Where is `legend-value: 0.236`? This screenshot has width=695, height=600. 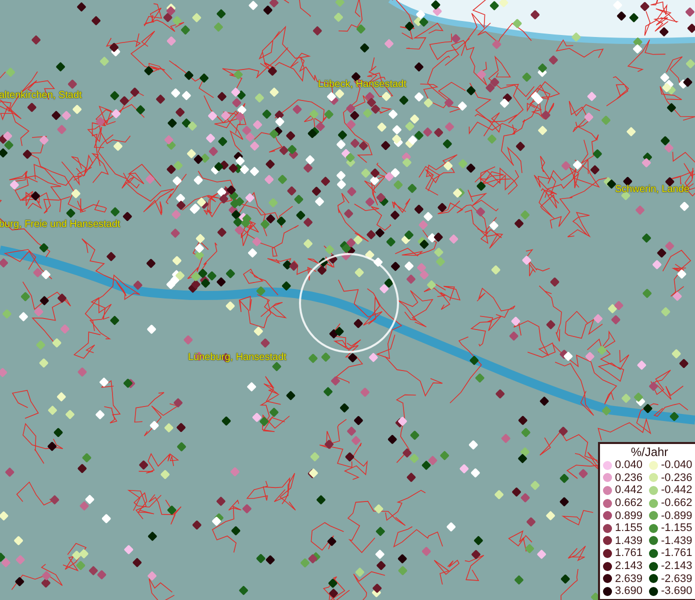
legend-value: 0.236 is located at coordinates (629, 478).